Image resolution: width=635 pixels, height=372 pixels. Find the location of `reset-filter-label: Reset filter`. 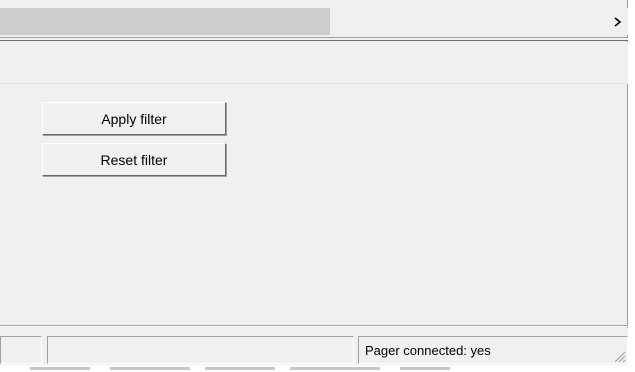

reset-filter-label: Reset filter is located at coordinates (134, 159).